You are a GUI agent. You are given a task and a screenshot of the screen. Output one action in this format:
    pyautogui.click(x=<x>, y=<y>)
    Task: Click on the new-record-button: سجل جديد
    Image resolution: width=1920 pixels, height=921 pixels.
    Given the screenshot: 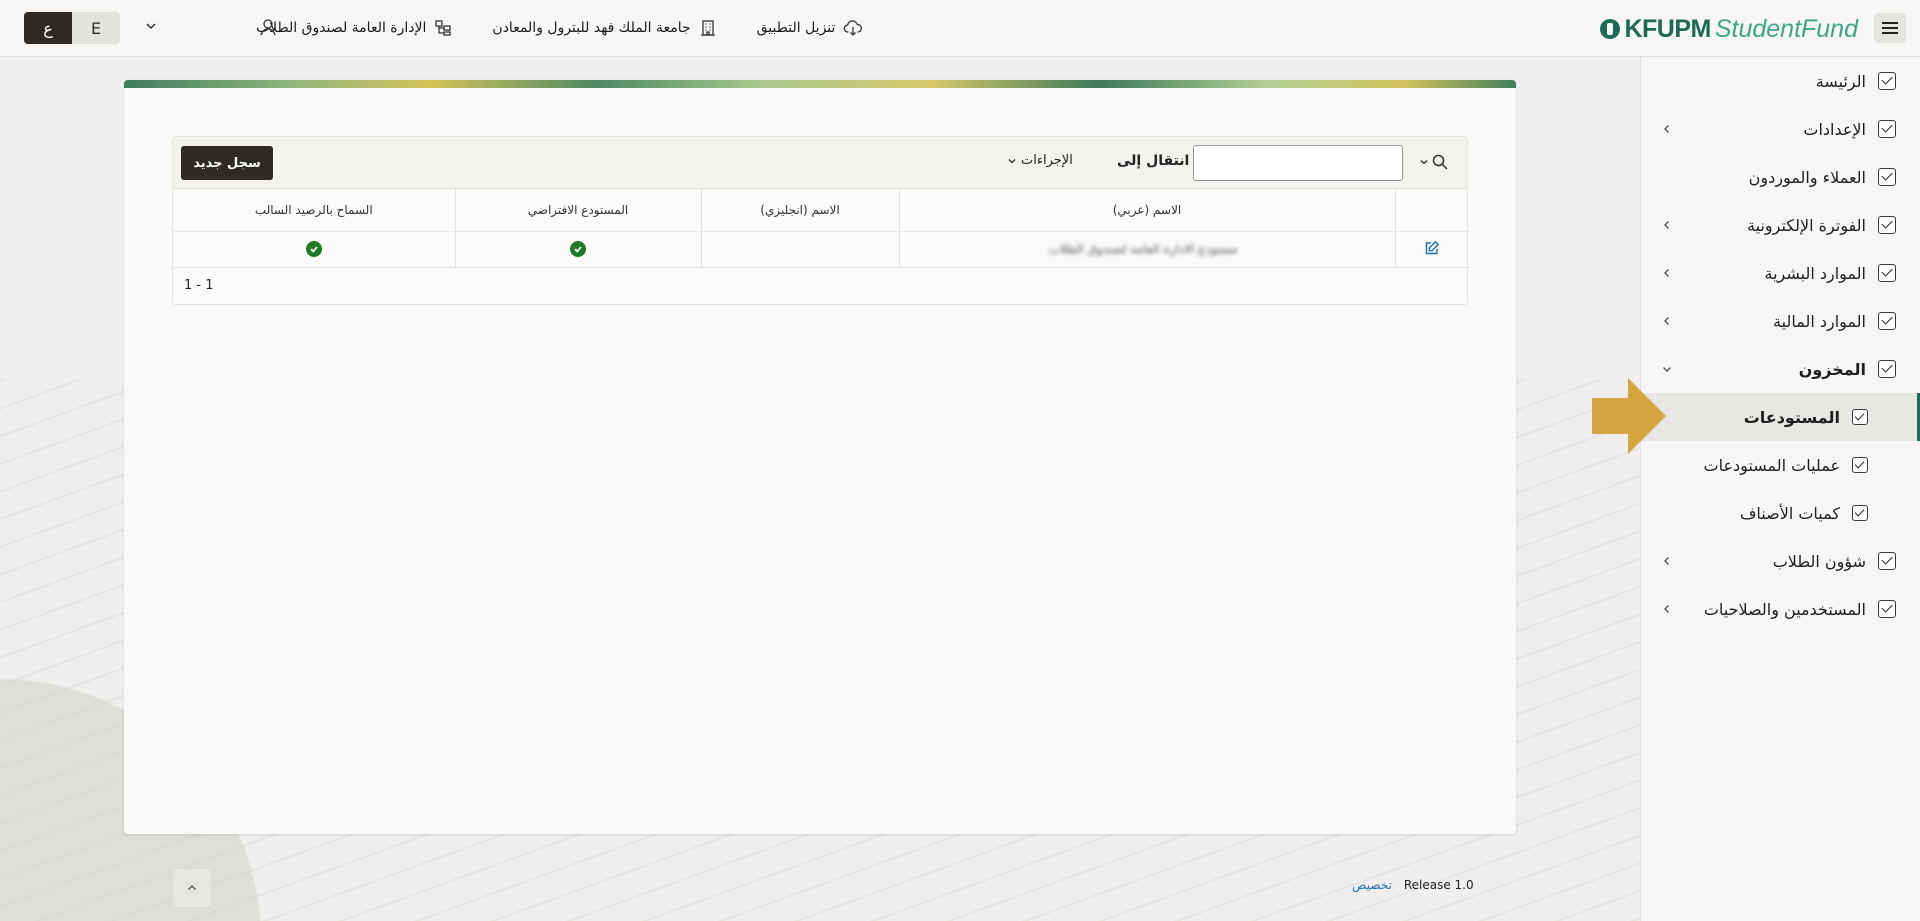 What is the action you would take?
    pyautogui.click(x=227, y=163)
    